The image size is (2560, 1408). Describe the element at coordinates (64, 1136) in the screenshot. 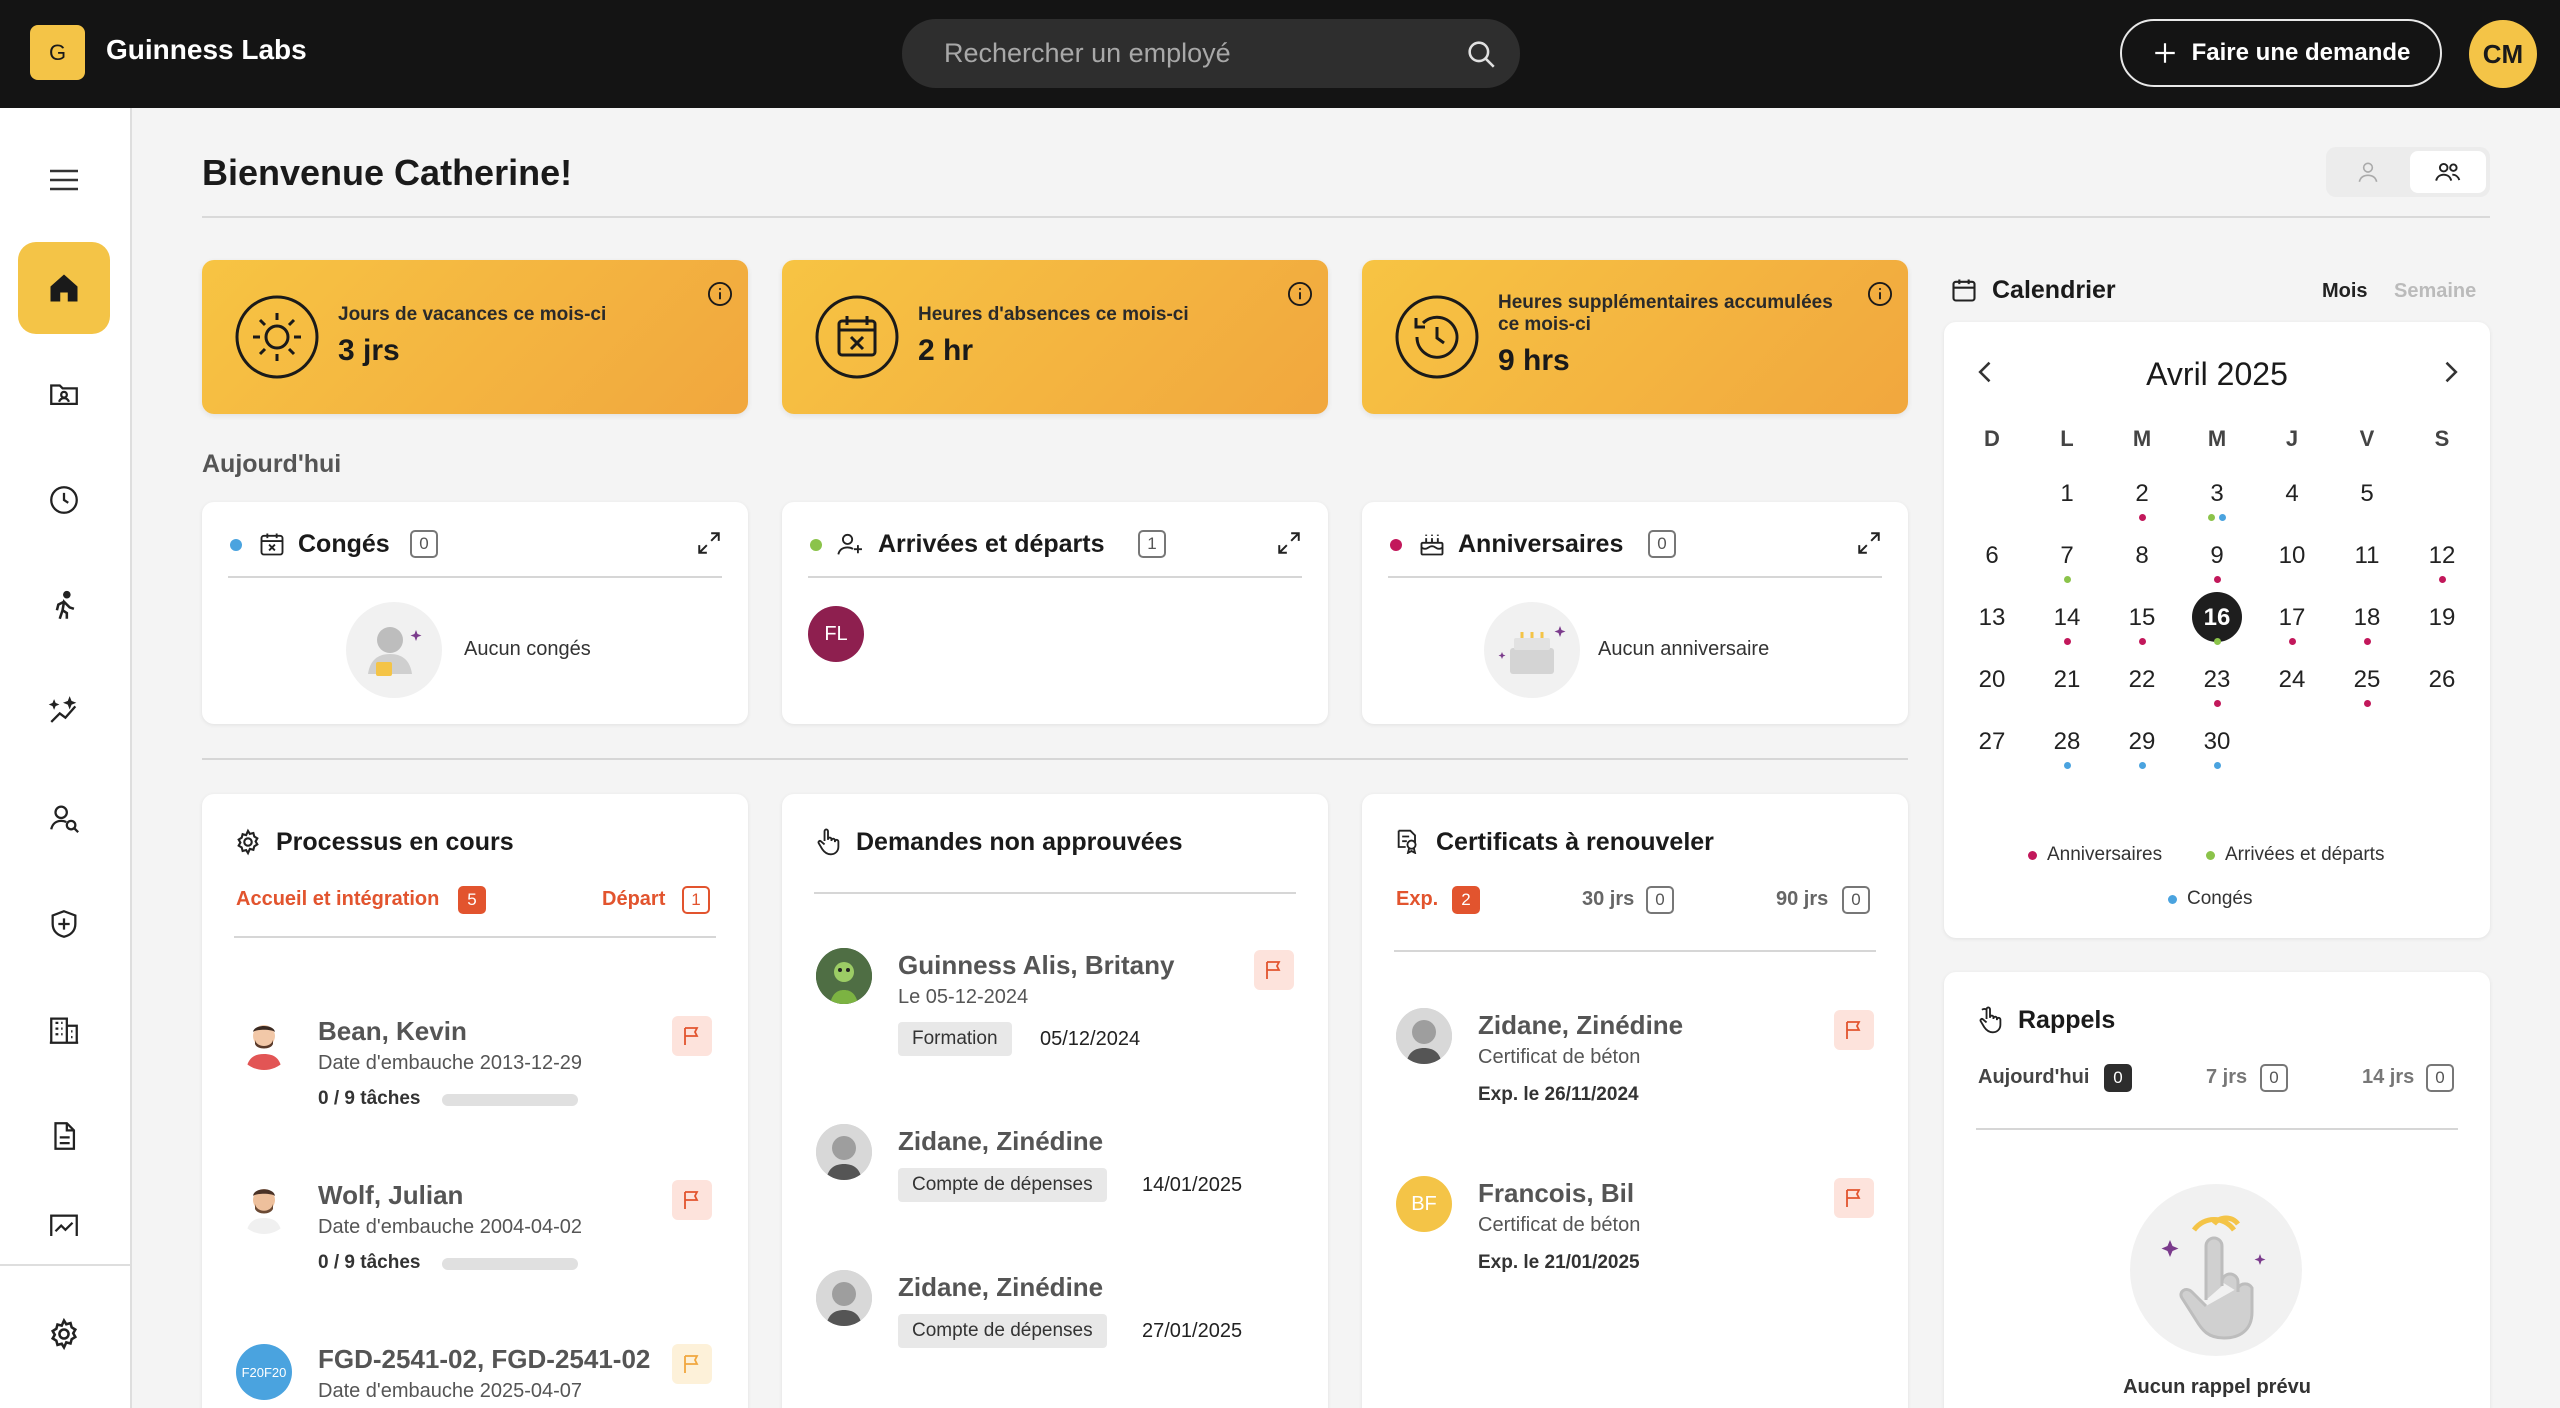

I see `sidebar-item-documents` at that location.